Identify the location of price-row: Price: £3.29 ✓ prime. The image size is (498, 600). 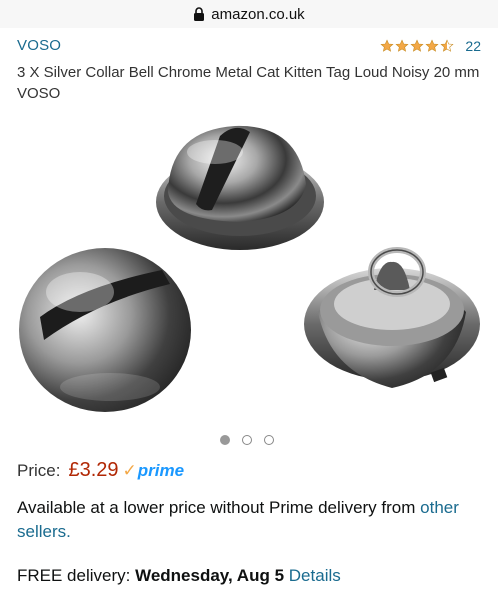
(100, 472).